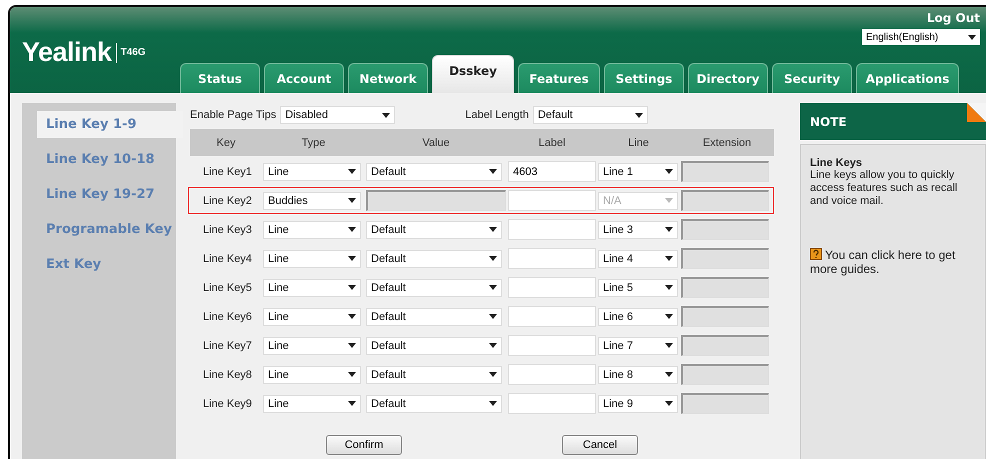 The width and height of the screenshot is (986, 459). I want to click on logo: Yealink, so click(67, 52).